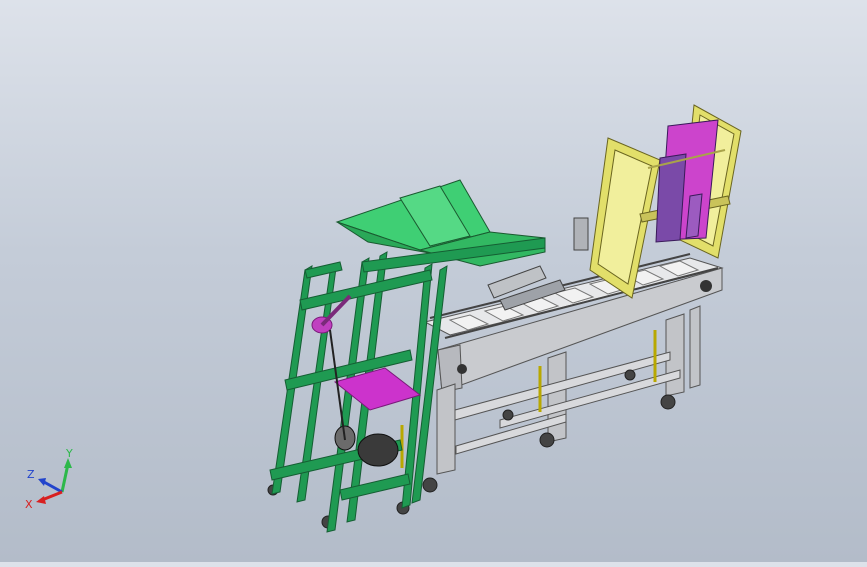  I want to click on z-axis-arrow, so click(50, 486).